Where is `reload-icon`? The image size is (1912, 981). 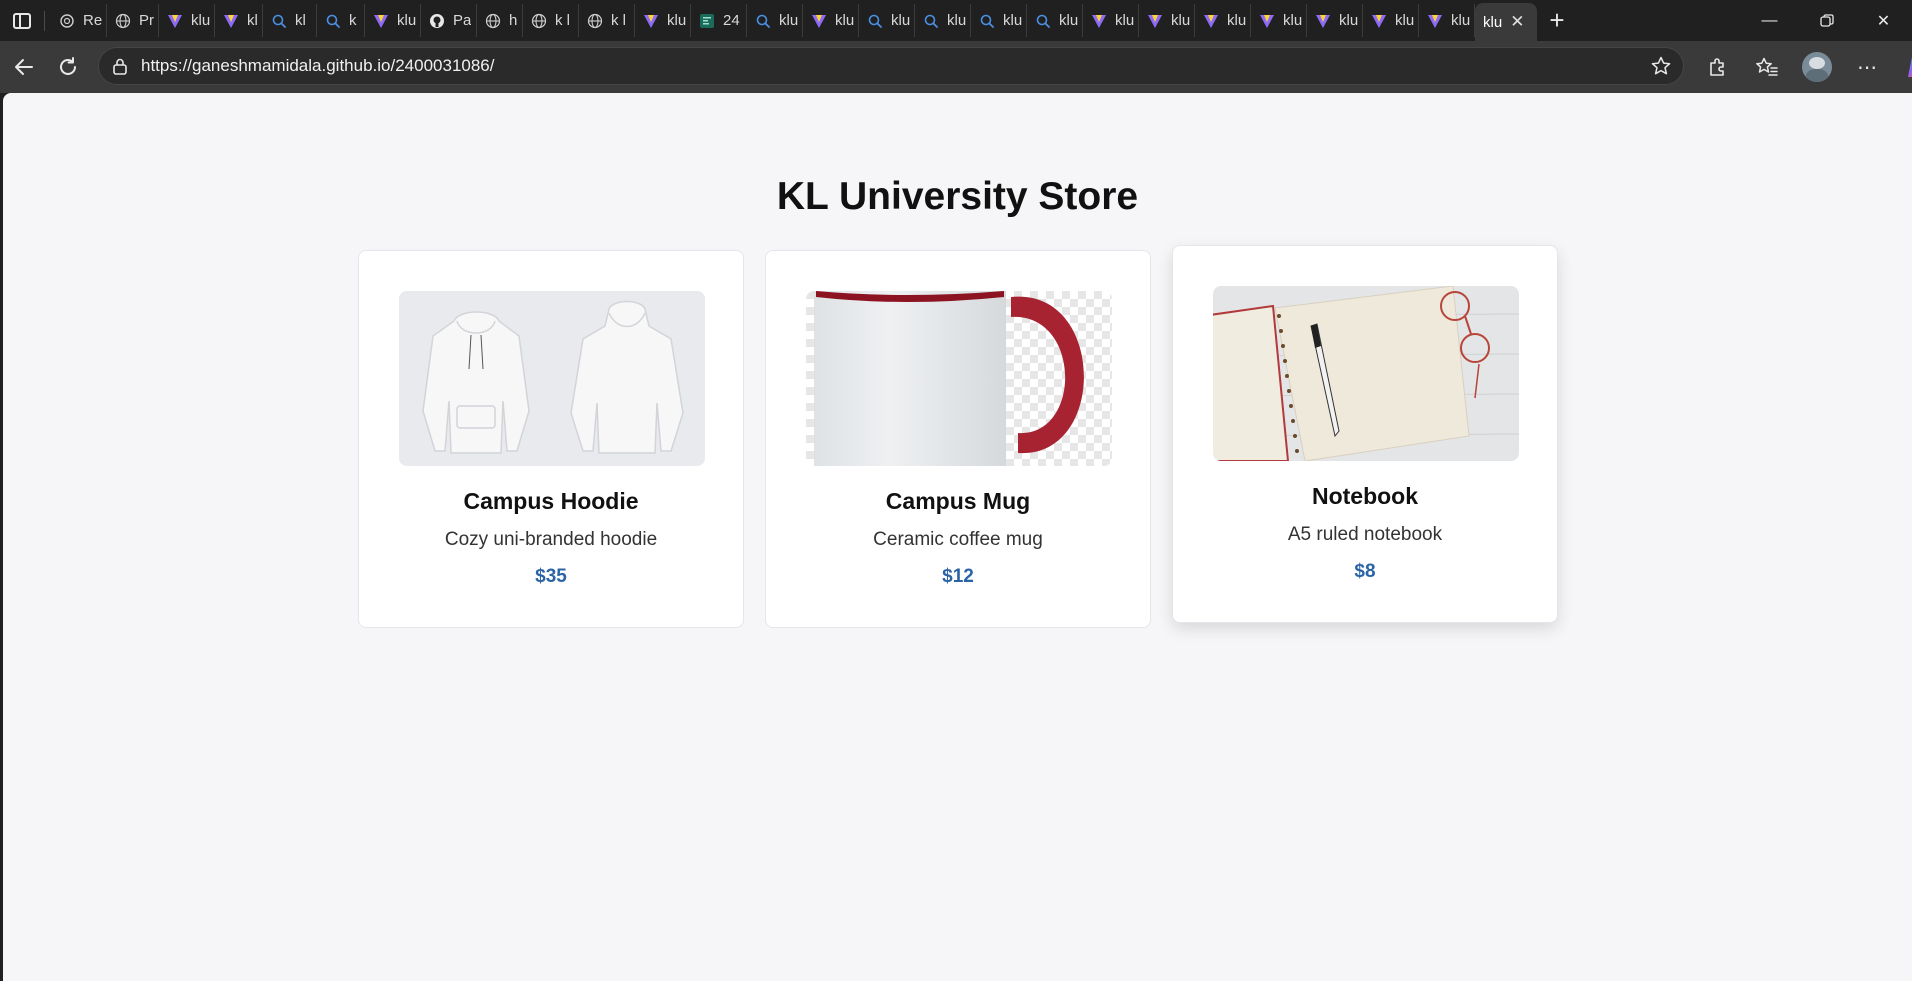
reload-icon is located at coordinates (68, 66).